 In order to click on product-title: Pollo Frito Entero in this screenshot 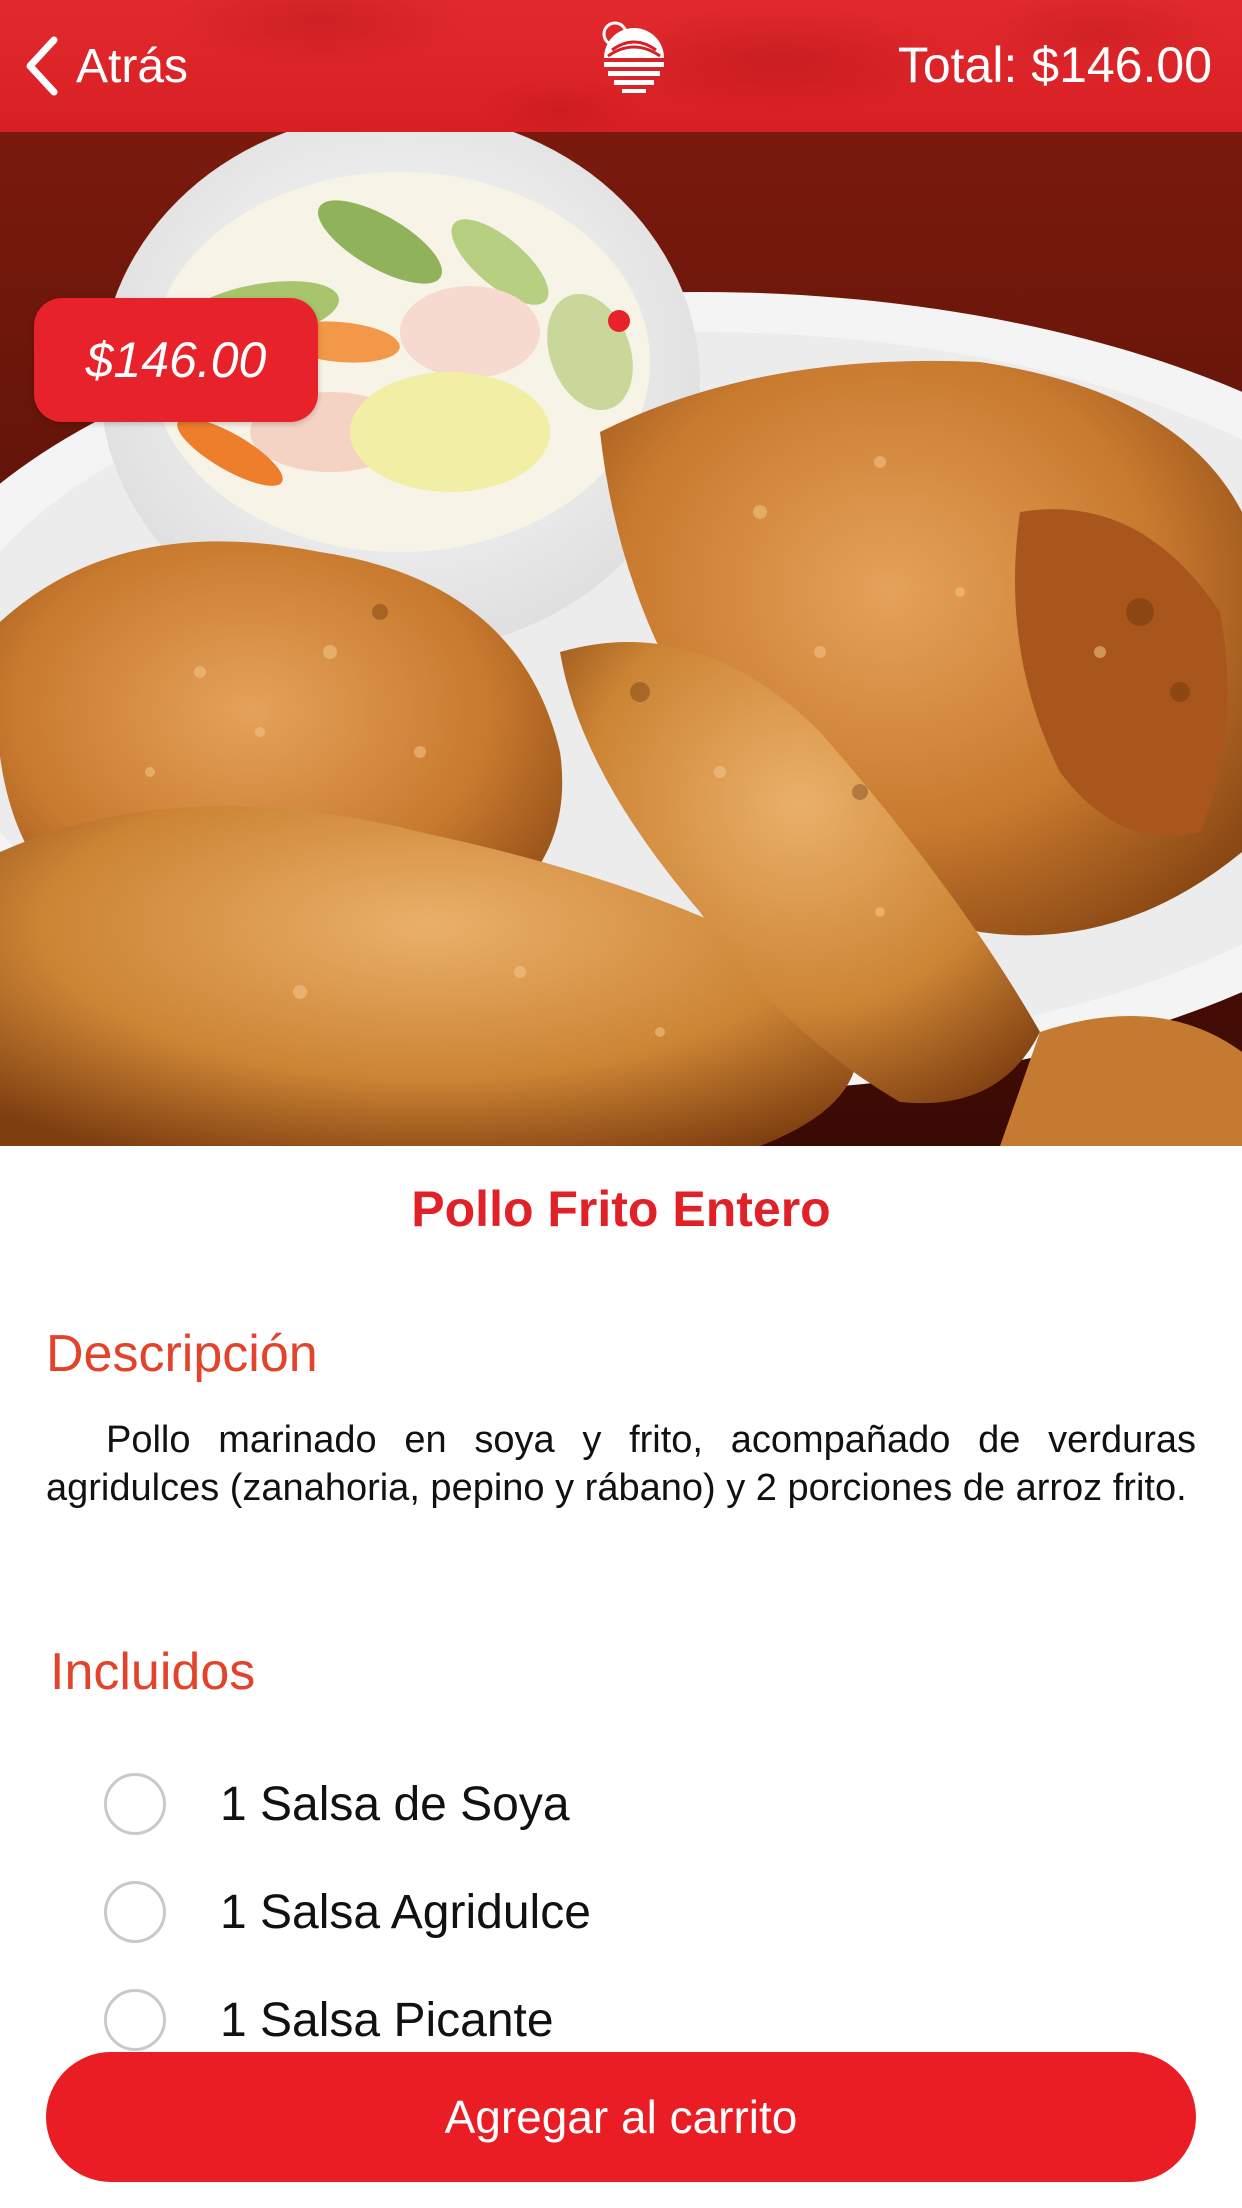, I will do `click(621, 1209)`.